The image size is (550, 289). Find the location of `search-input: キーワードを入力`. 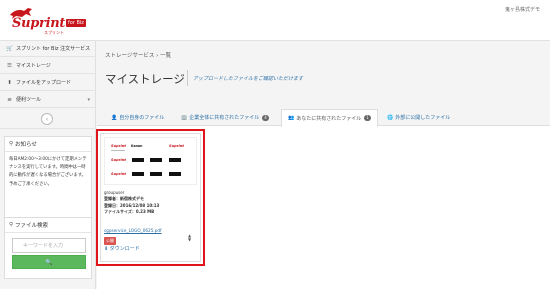

search-input: キーワードを入力 is located at coordinates (49, 245).